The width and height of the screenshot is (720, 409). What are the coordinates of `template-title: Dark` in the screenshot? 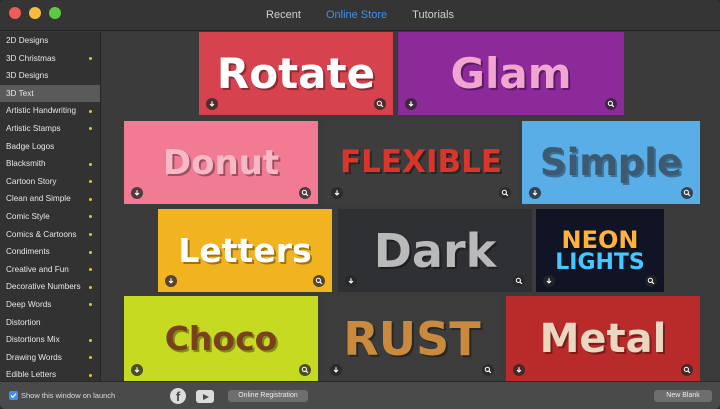 It's located at (435, 250).